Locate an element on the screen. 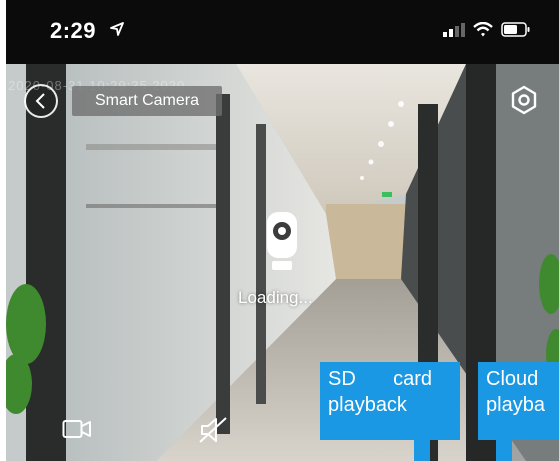 The width and height of the screenshot is (559, 461). back-button is located at coordinates (41, 101).